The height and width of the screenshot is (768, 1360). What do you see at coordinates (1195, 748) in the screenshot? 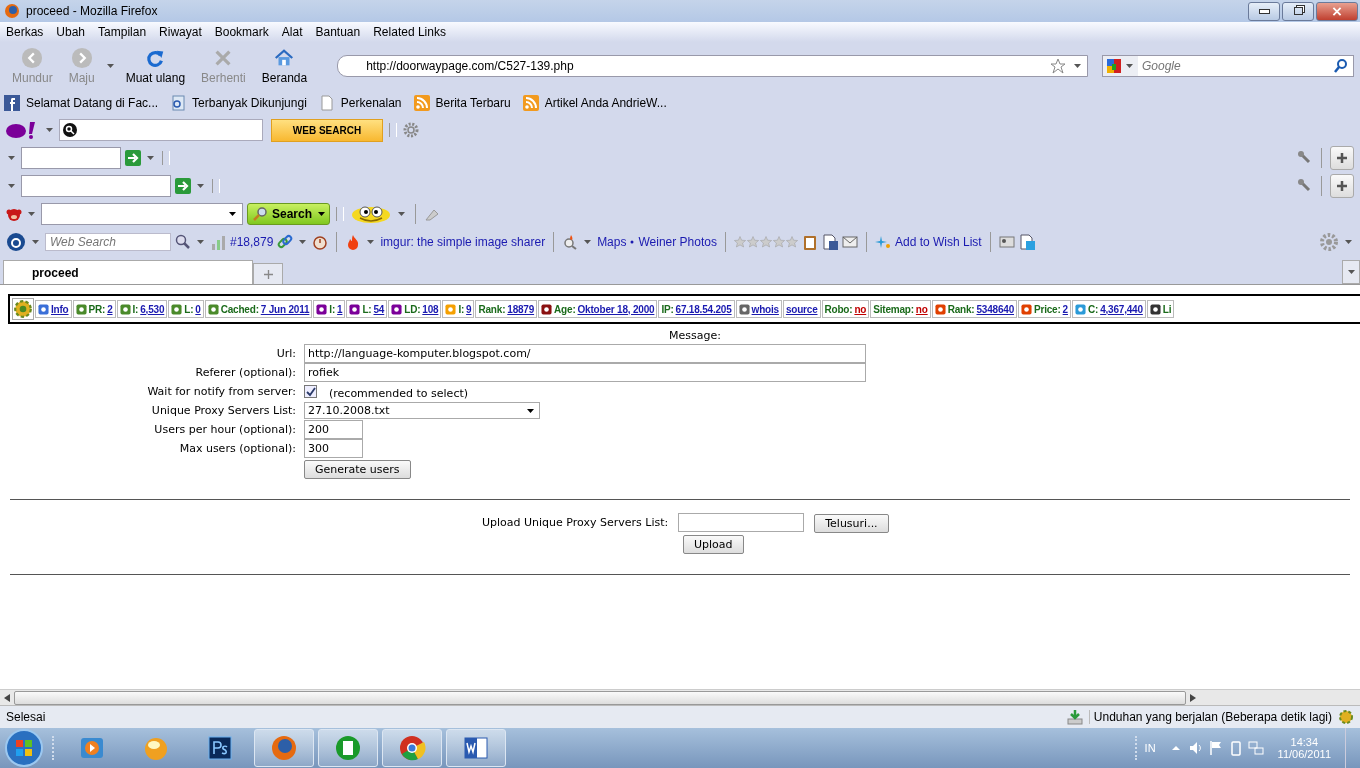
I see `speaker-icon` at bounding box center [1195, 748].